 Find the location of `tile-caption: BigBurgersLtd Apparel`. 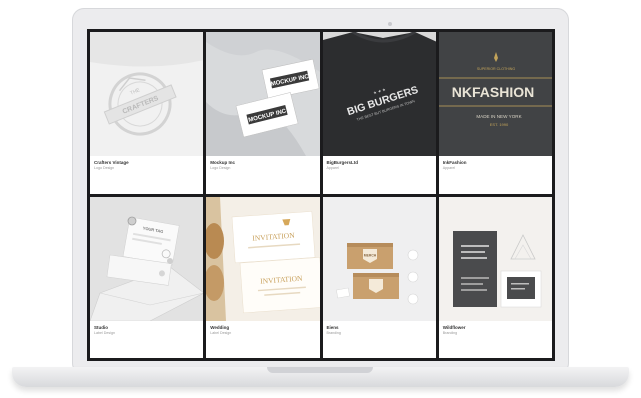

tile-caption: BigBurgersLtd Apparel is located at coordinates (380, 165).